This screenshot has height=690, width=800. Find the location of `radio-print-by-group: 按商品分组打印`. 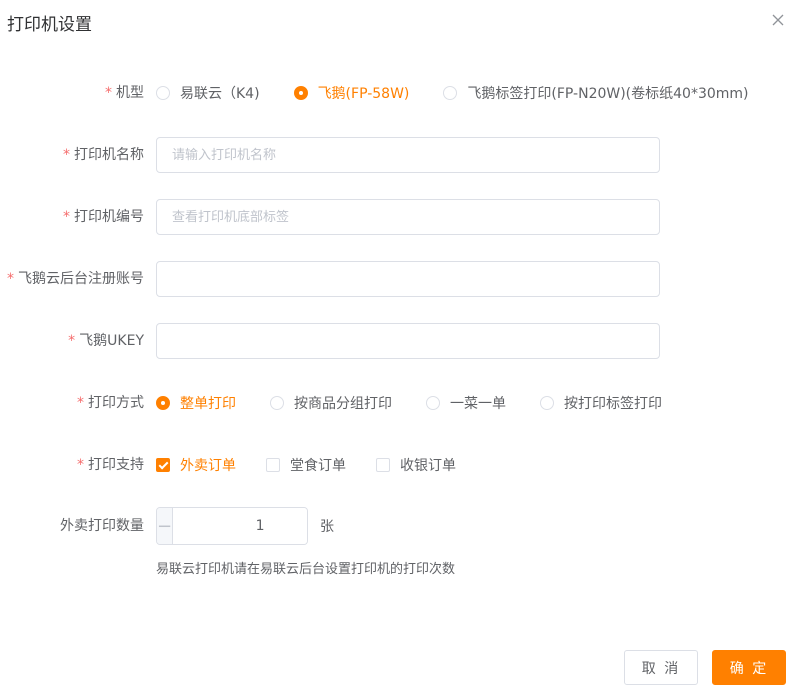

radio-print-by-group: 按商品分组打印 is located at coordinates (331, 403).